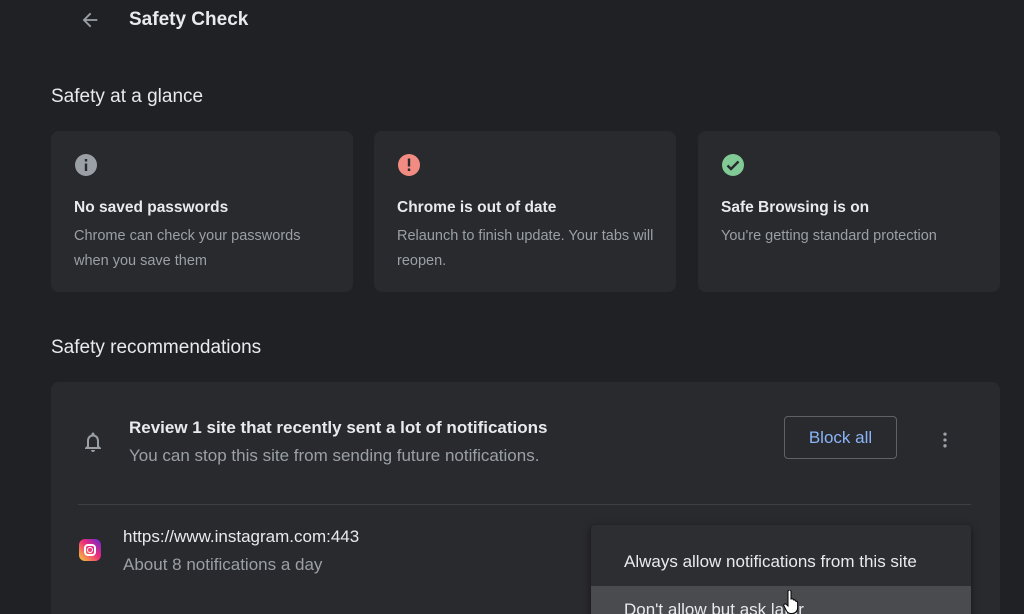 The width and height of the screenshot is (1024, 614). I want to click on divider, so click(524, 504).